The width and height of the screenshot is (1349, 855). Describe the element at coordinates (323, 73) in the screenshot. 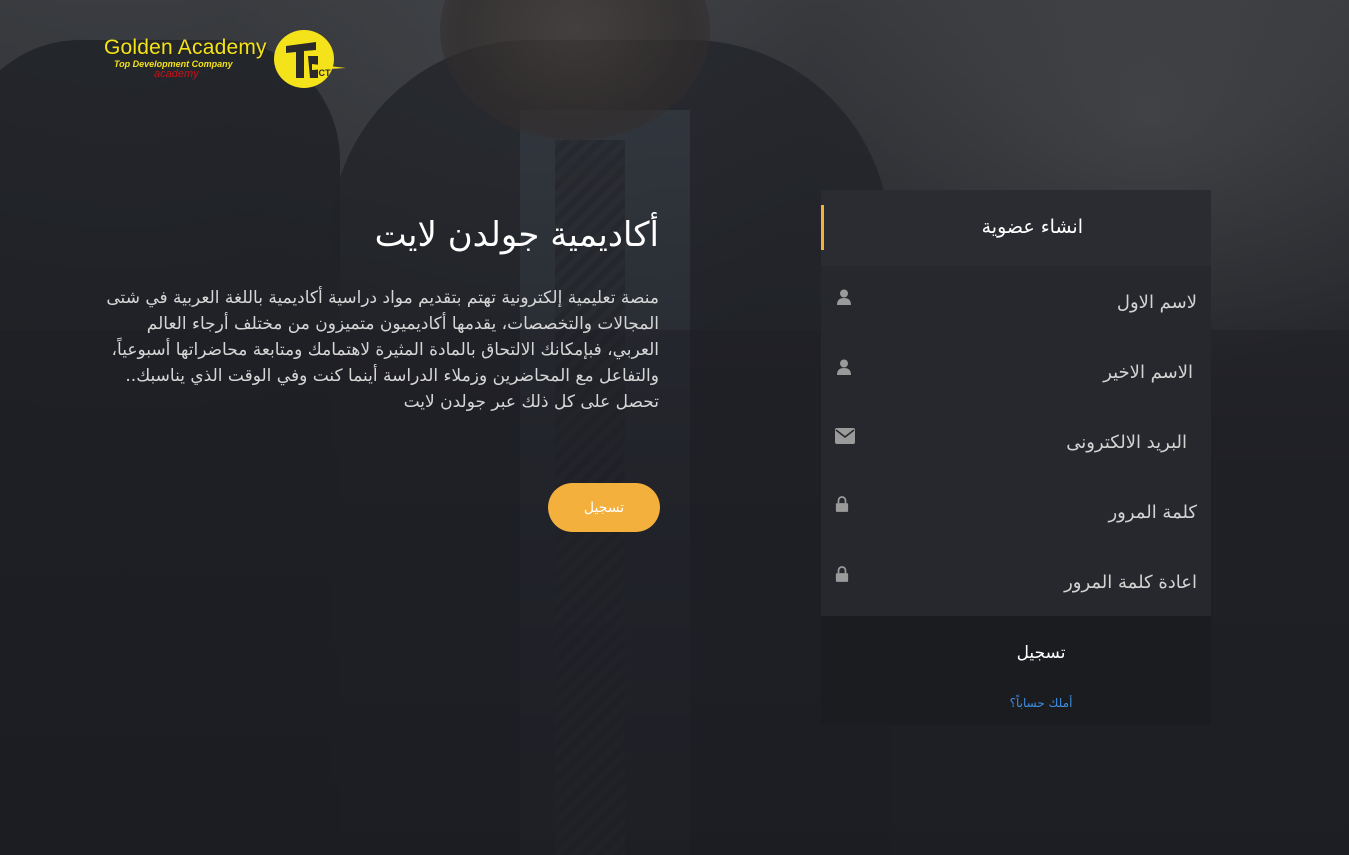

I see `logo-mark-letters: ICT` at that location.